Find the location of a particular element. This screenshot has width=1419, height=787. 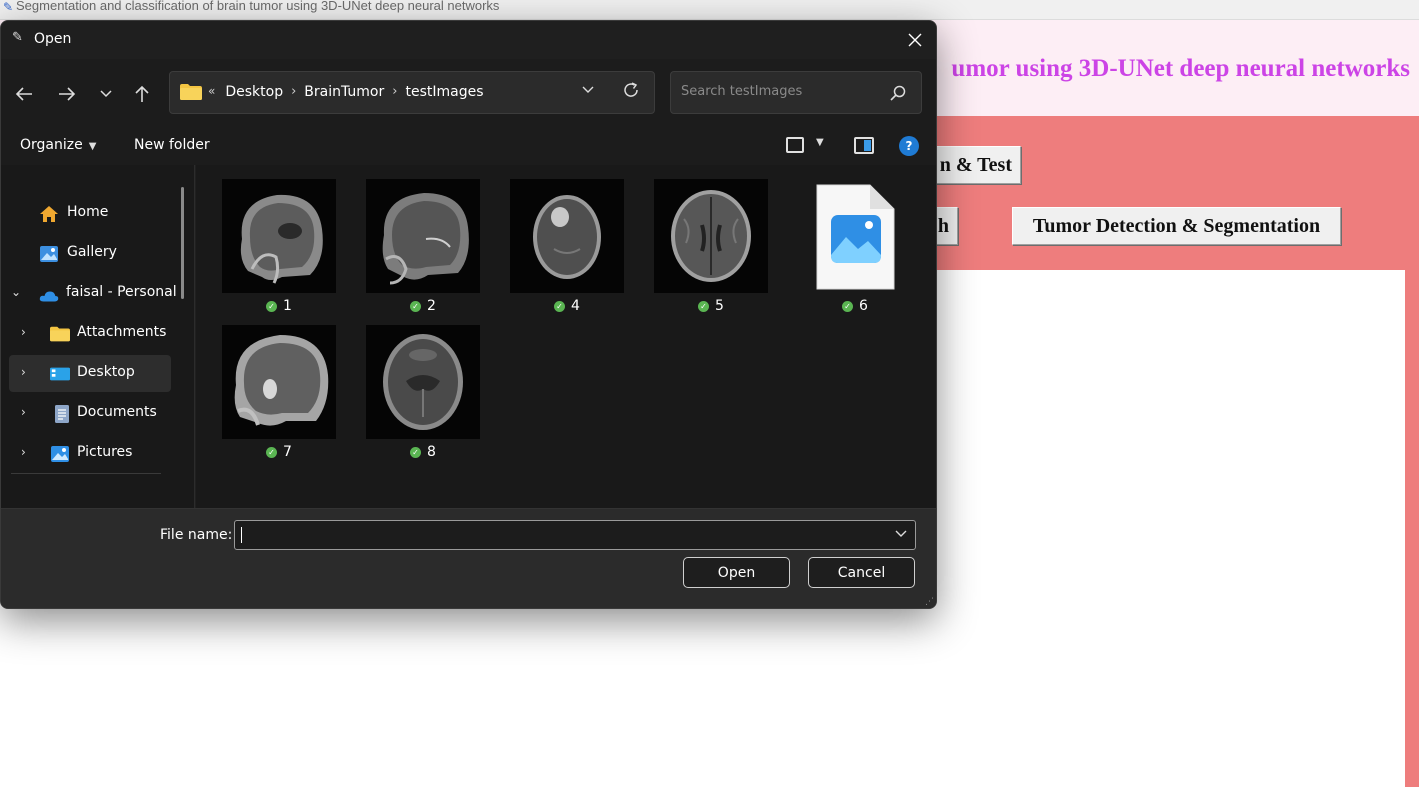

breadcrumb-testimages: testImages is located at coordinates (444, 92).